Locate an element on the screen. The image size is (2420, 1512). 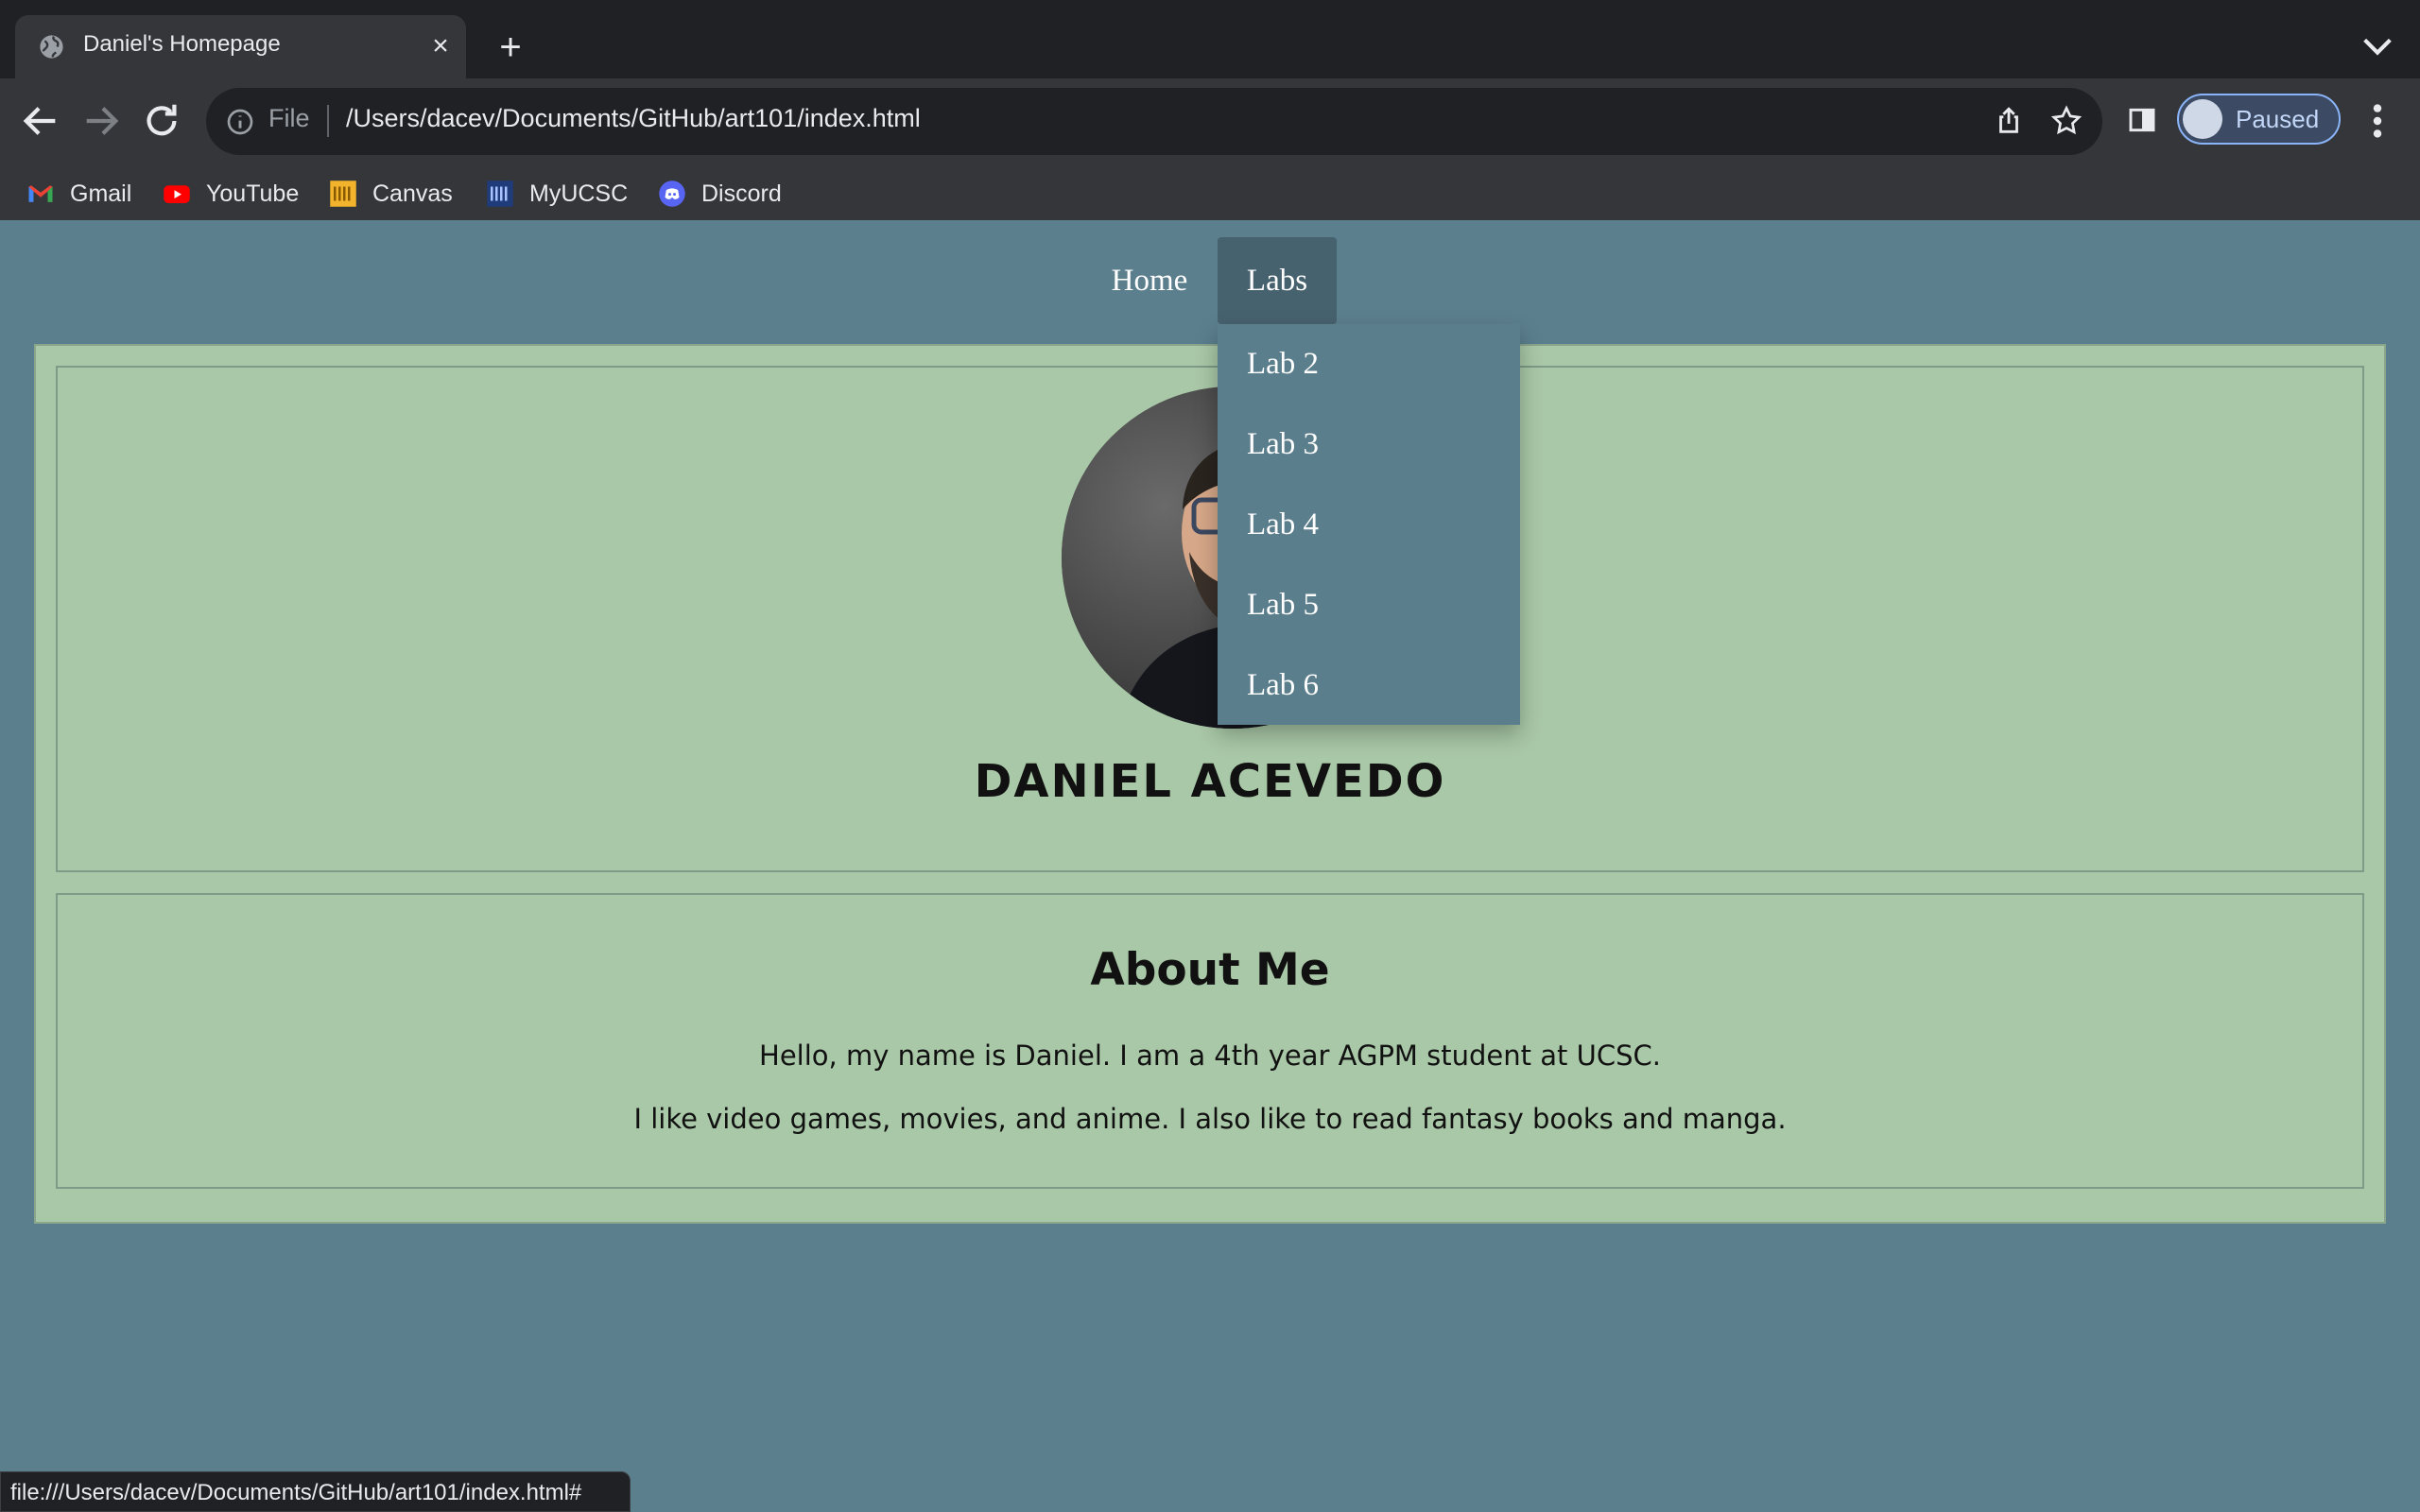
bookmark-star-icon is located at coordinates (2066, 121).